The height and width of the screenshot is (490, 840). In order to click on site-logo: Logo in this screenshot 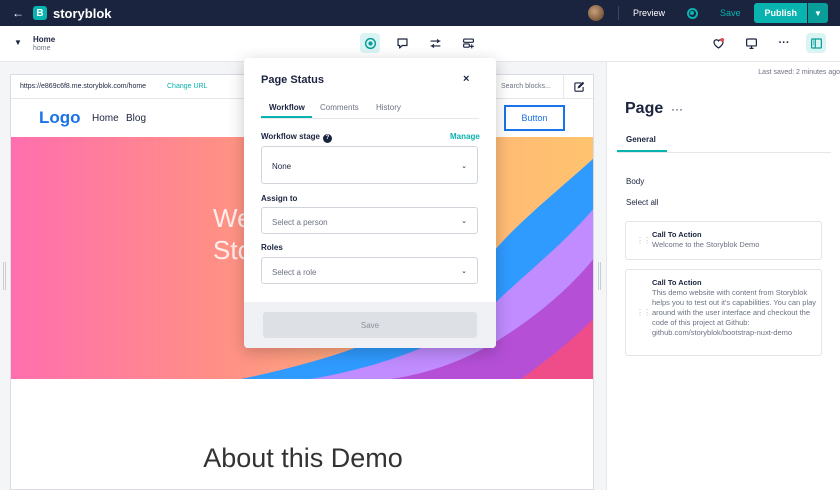, I will do `click(60, 118)`.